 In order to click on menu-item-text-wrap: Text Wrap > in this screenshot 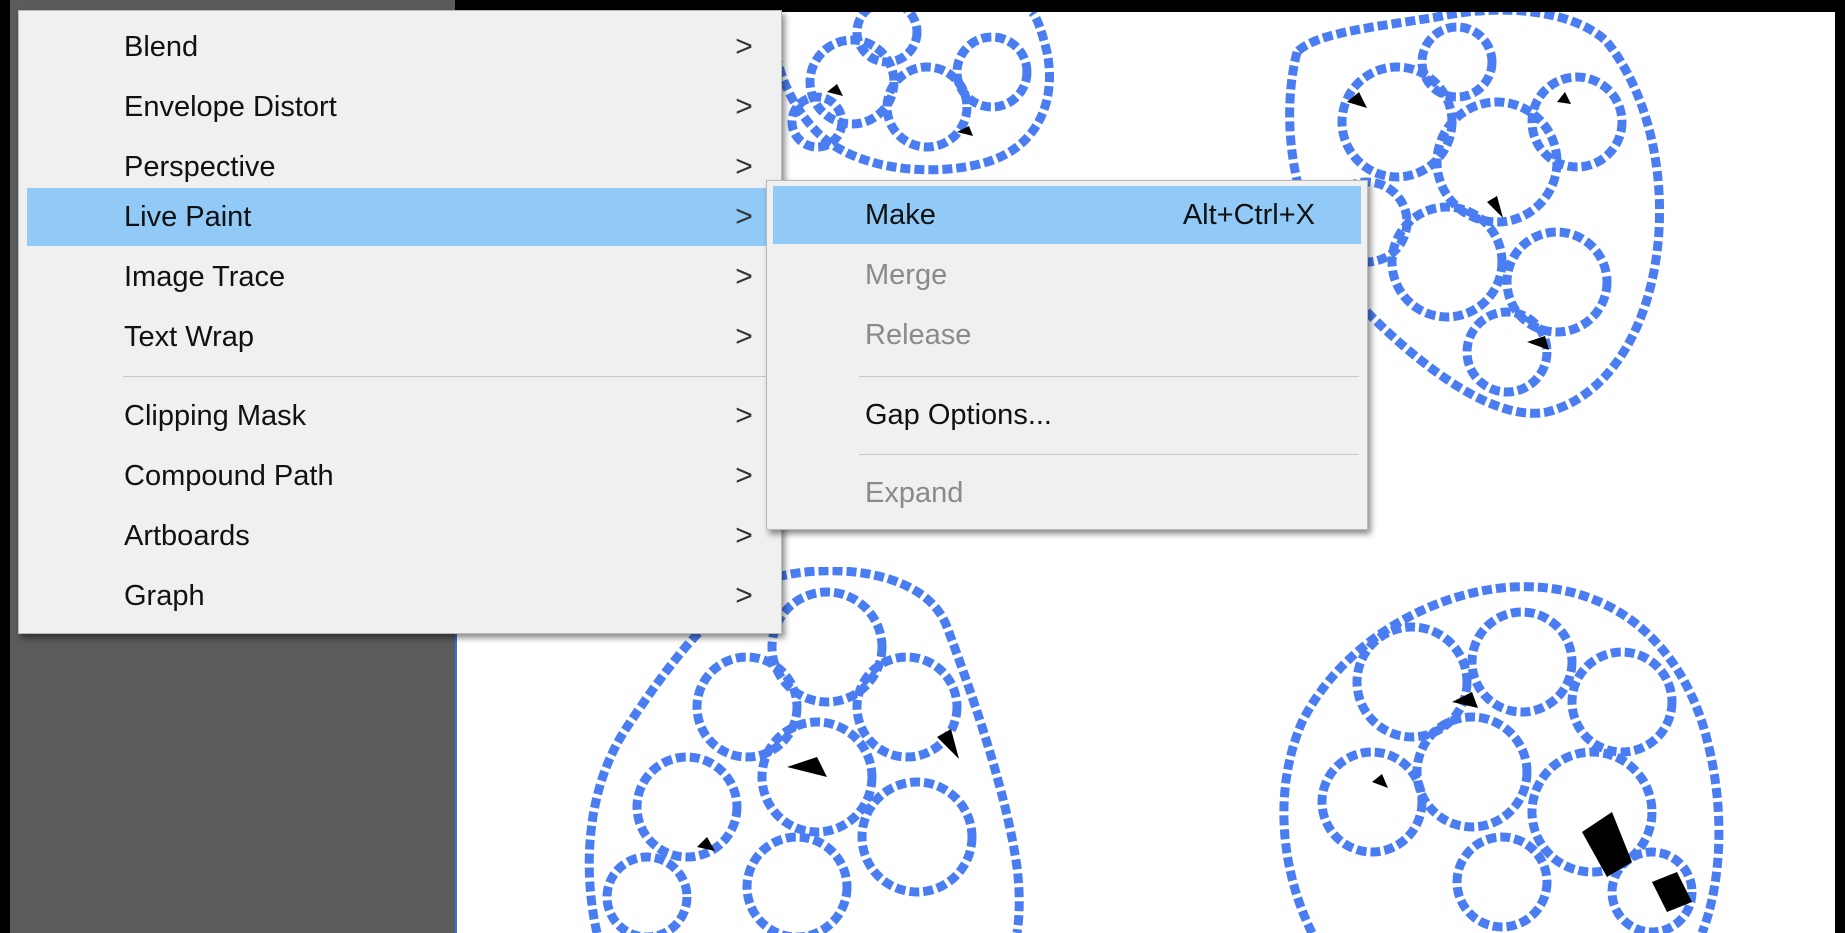, I will do `click(400, 337)`.